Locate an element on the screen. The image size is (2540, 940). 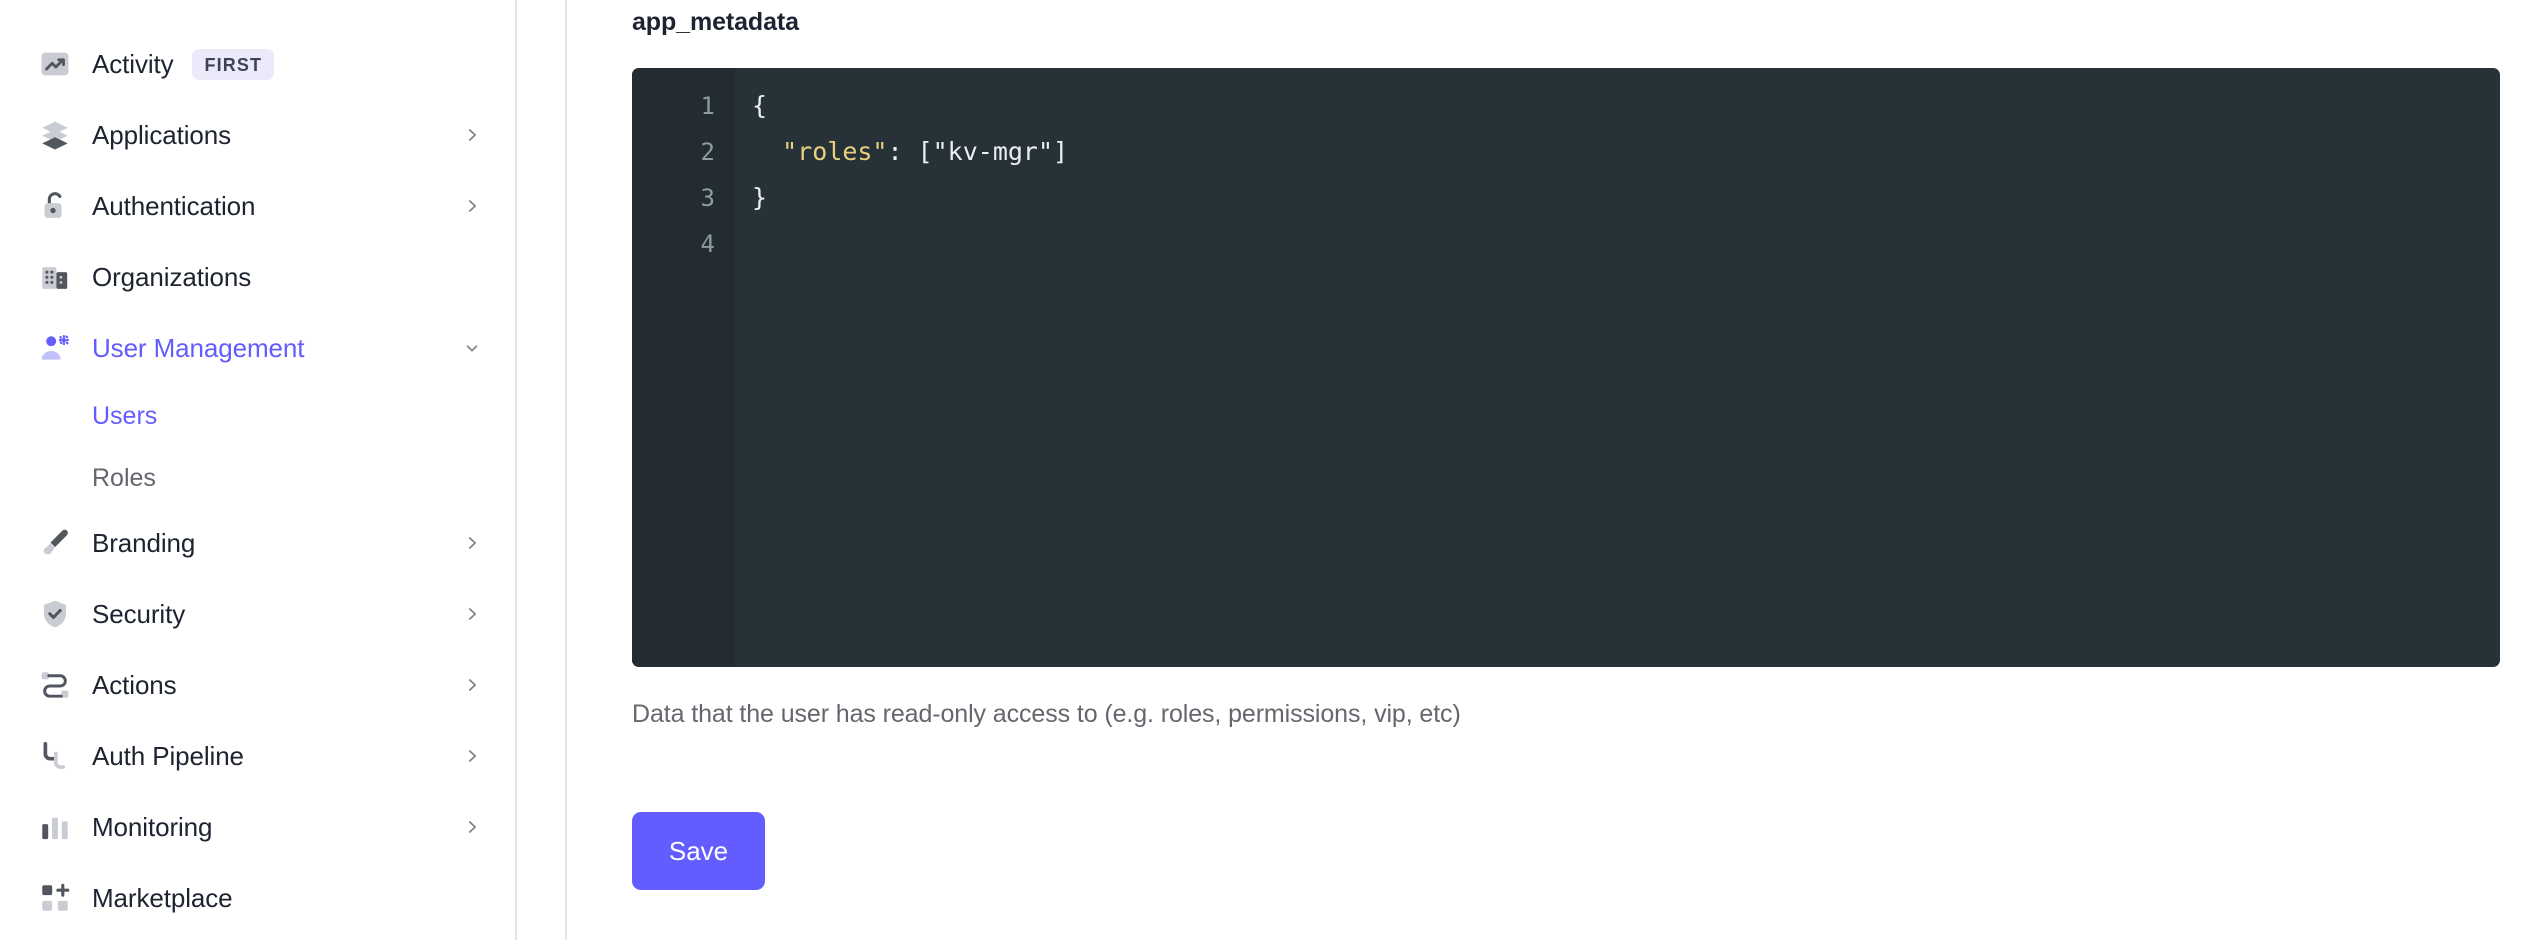
sidebar-item-label: Monitoring is located at coordinates (152, 826).